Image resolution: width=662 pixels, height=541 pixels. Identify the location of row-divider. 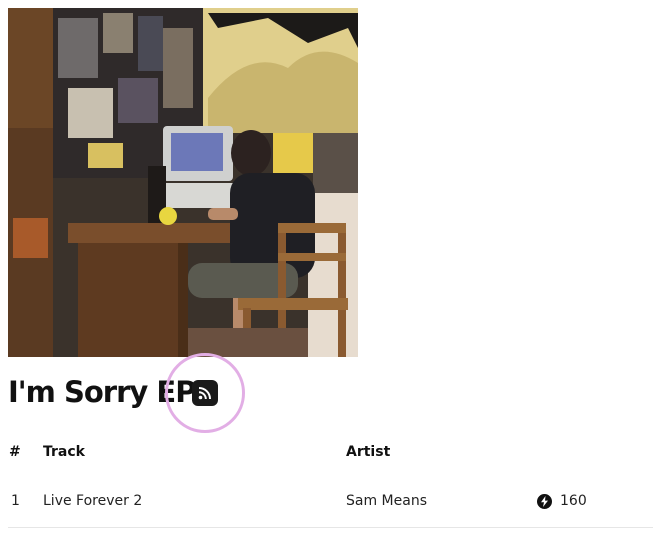
(330, 527).